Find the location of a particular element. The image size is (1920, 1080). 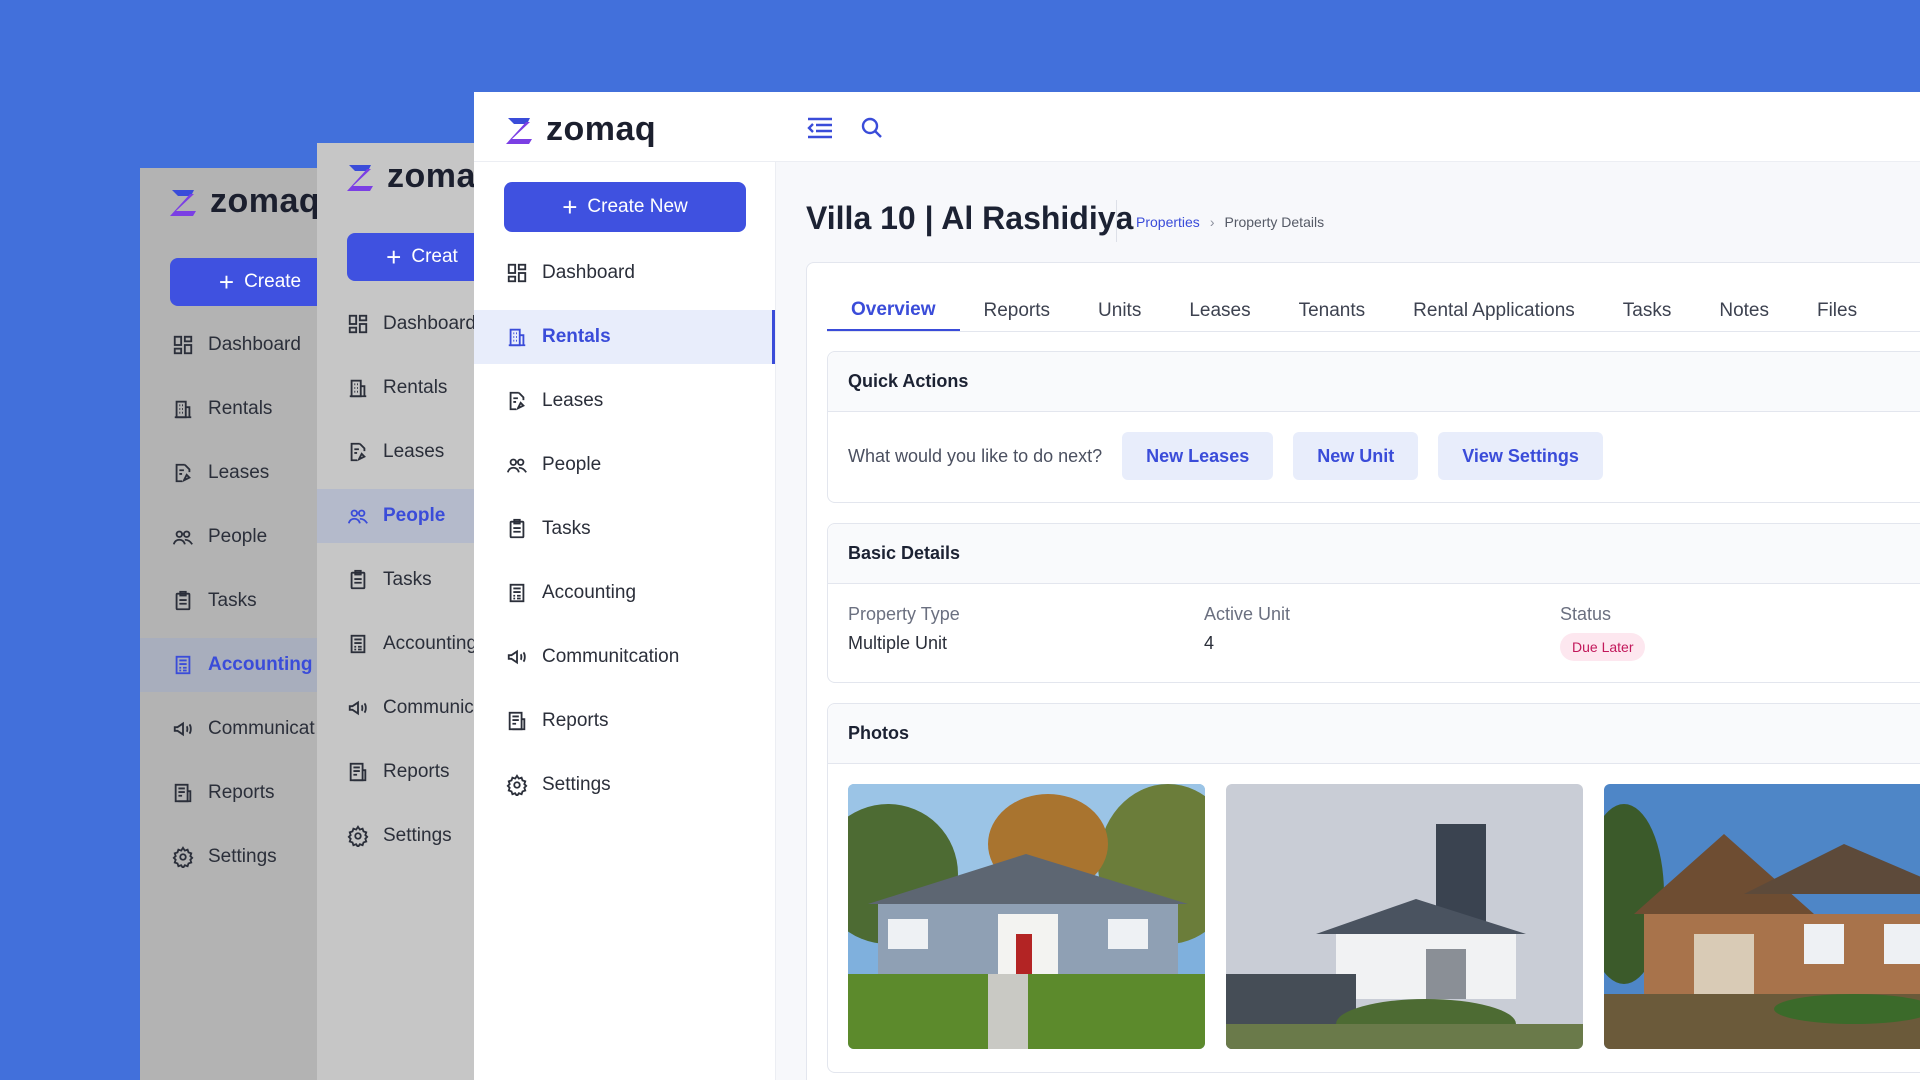

new-unit-button: New Unit is located at coordinates (1356, 456).